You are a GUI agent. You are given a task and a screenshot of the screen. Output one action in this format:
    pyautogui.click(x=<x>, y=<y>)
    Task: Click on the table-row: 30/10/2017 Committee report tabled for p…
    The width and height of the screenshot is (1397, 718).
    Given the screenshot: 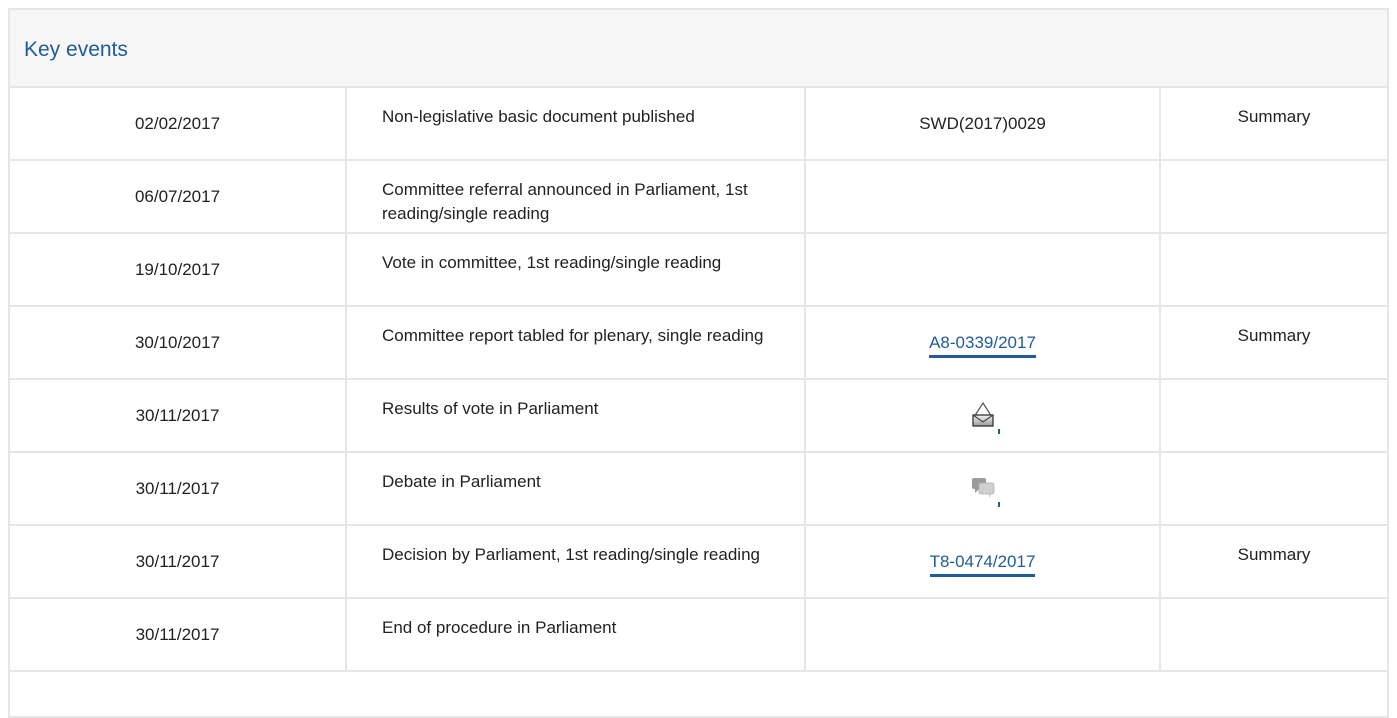 What is the action you would take?
    pyautogui.click(x=698, y=343)
    